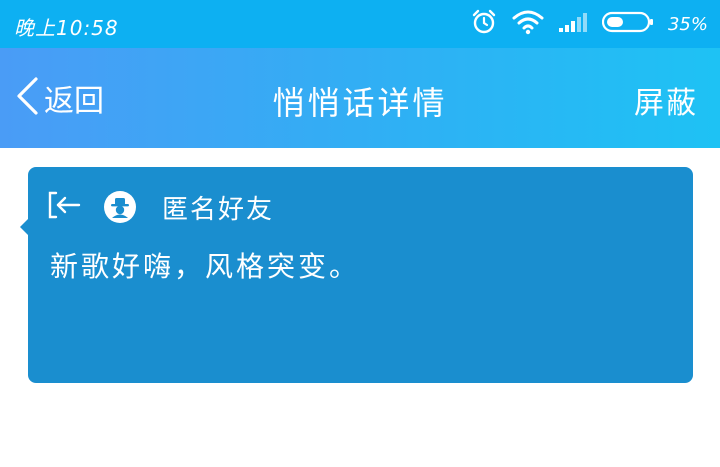 The width and height of the screenshot is (720, 467). What do you see at coordinates (484, 24) in the screenshot?
I see `alarm-icon` at bounding box center [484, 24].